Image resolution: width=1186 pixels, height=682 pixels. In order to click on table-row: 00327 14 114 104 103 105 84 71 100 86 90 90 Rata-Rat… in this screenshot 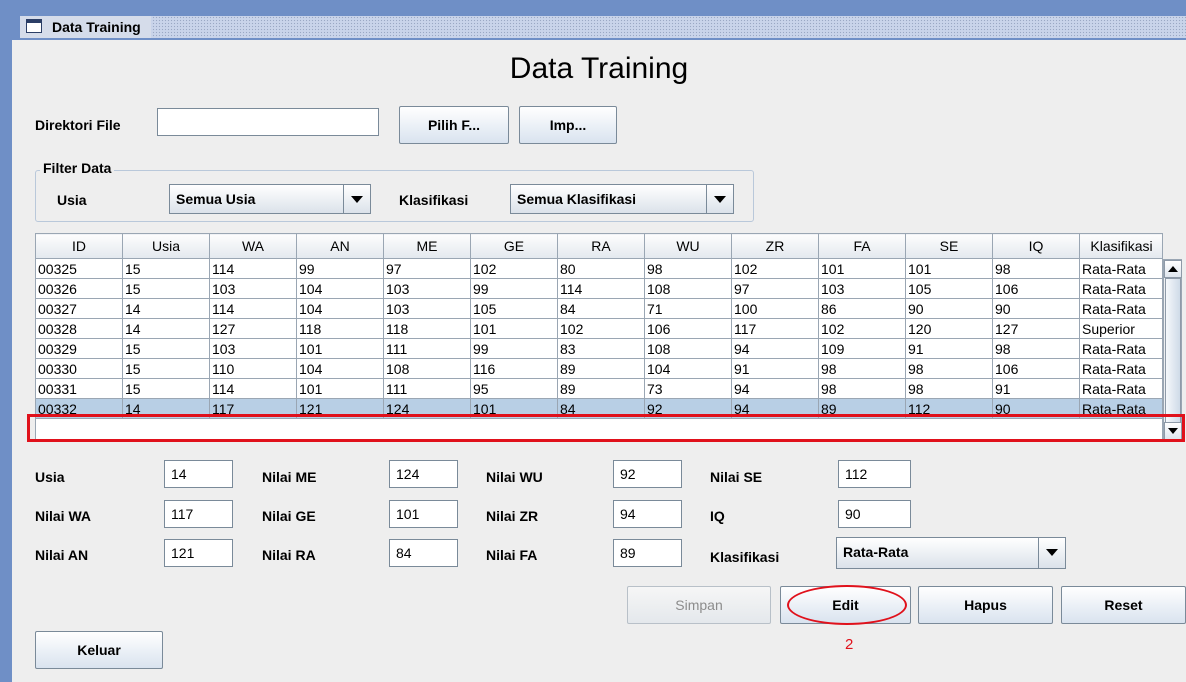, I will do `click(599, 308)`.